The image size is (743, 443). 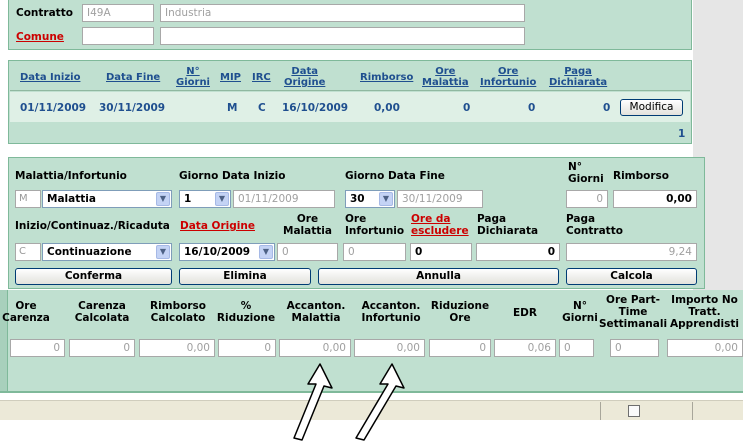 What do you see at coordinates (307, 252) in the screenshot?
I see `ore-malattia-field: 0` at bounding box center [307, 252].